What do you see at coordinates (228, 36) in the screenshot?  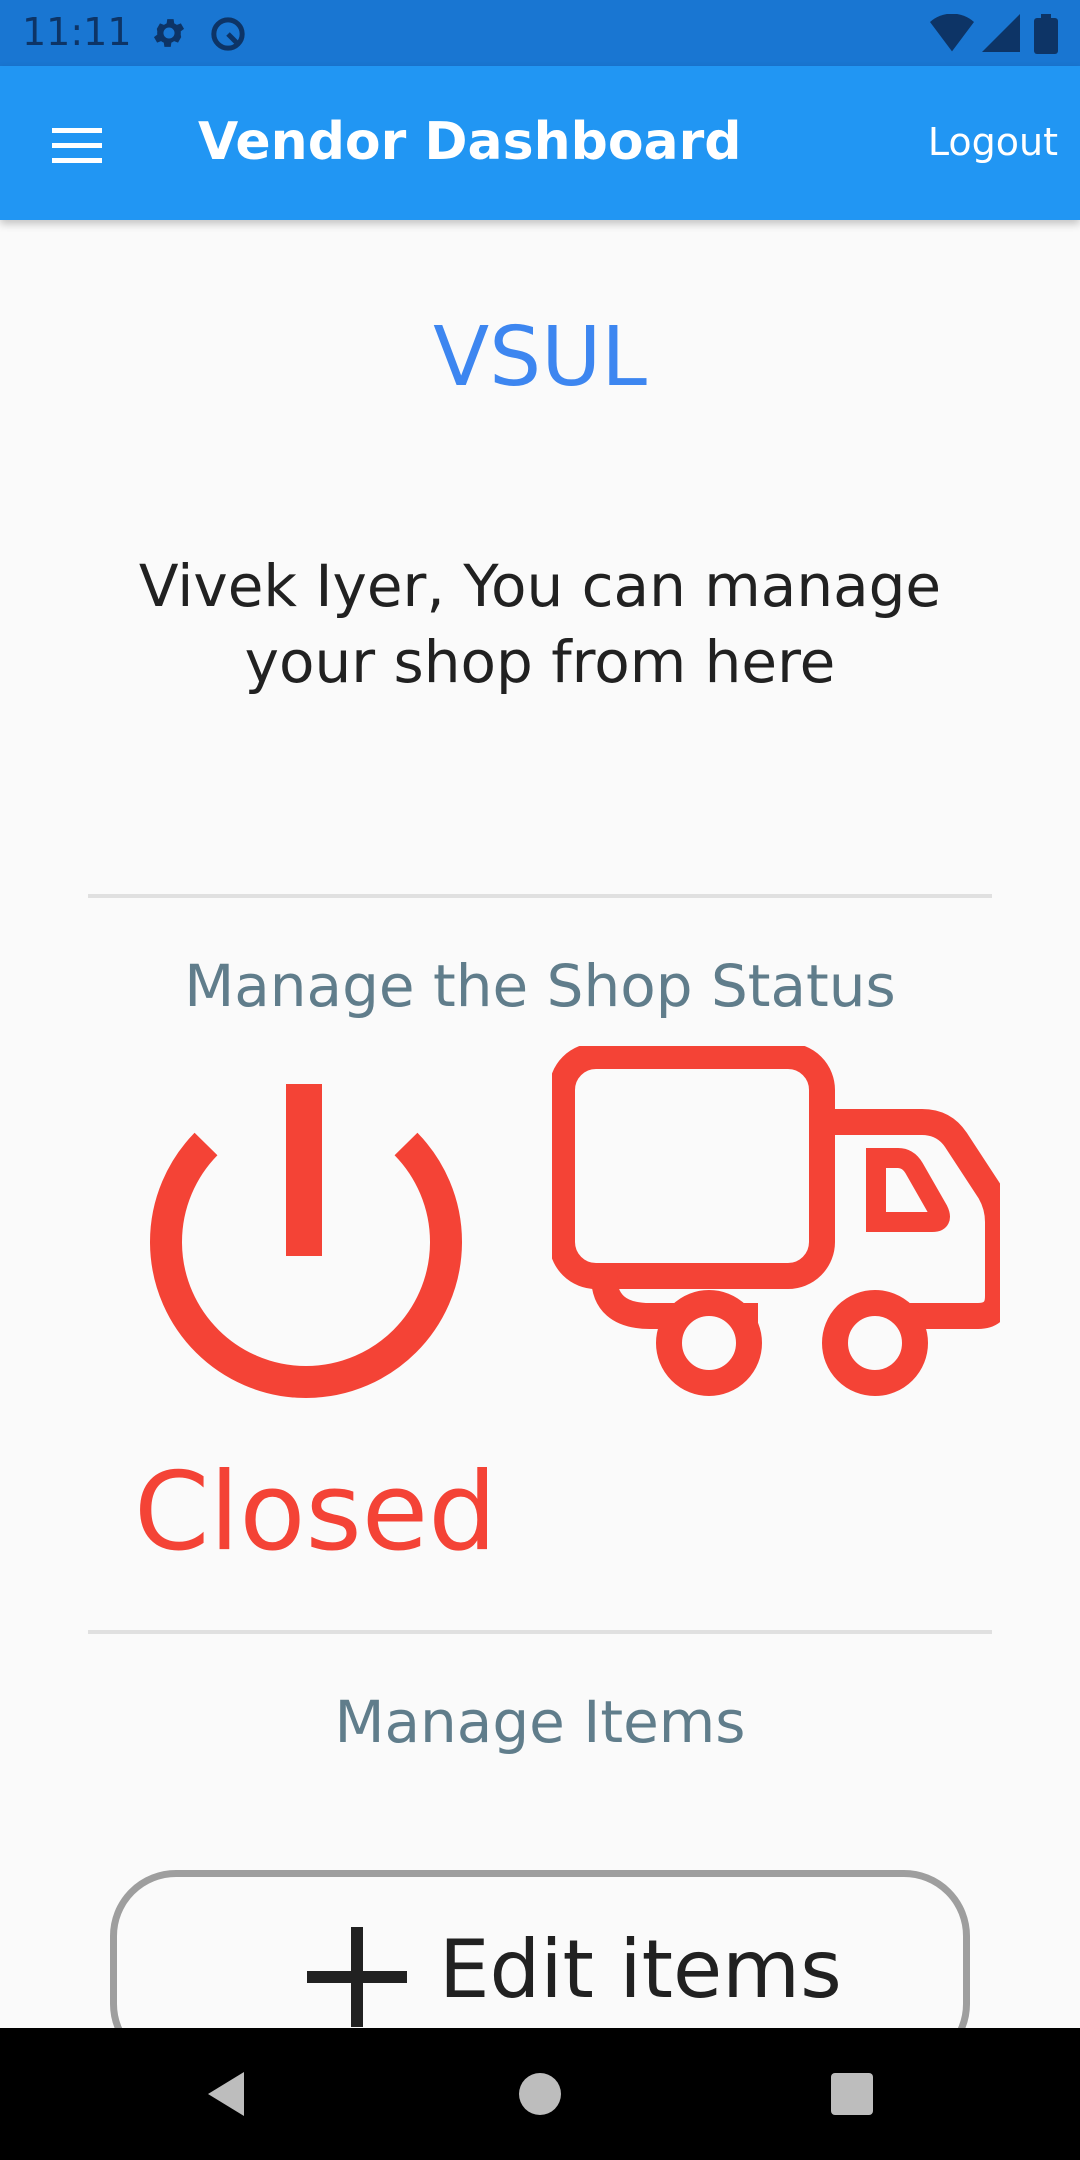 I see `data-saver-icon` at bounding box center [228, 36].